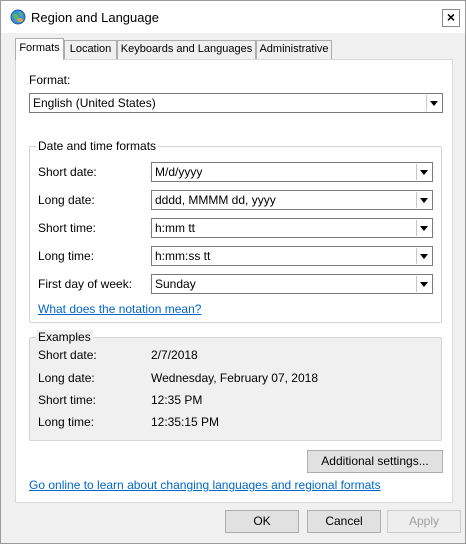 The width and height of the screenshot is (466, 544). Describe the element at coordinates (50, 80) in the screenshot. I see `format-label: Format:` at that location.